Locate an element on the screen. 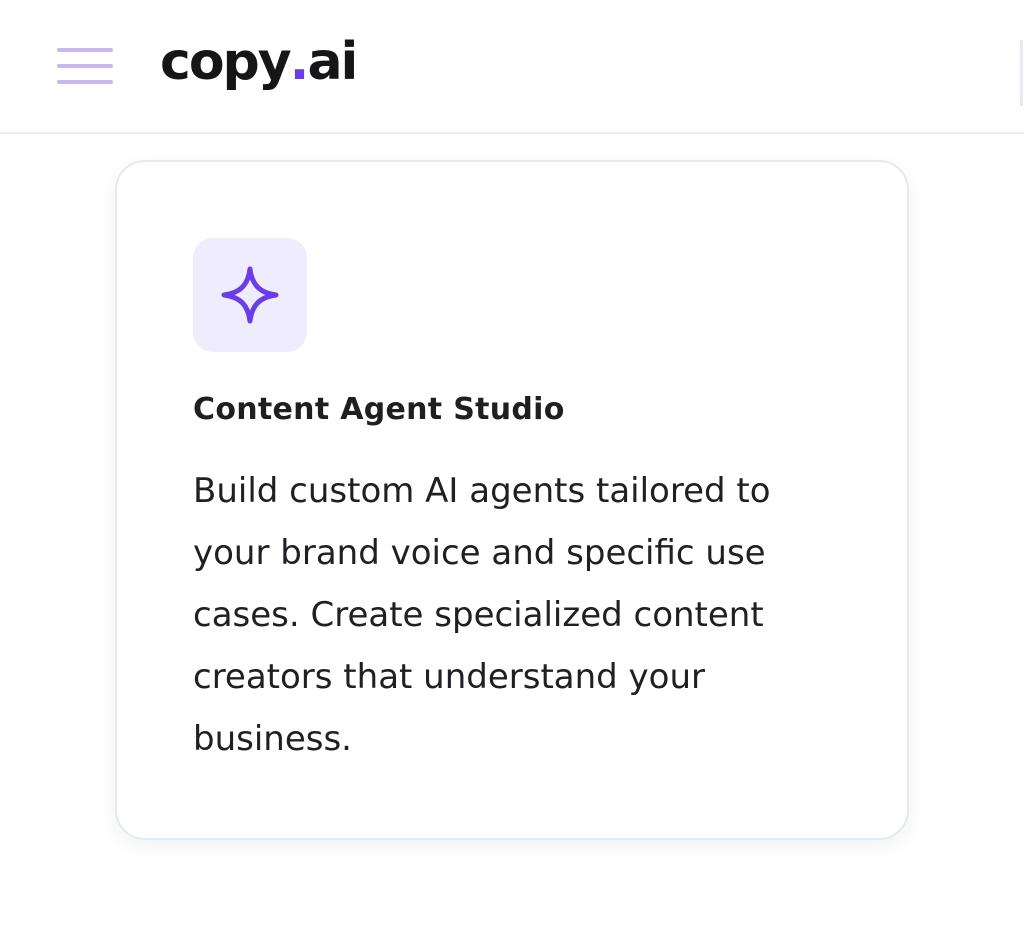 This screenshot has height=931, width=1024. navbar-divider is located at coordinates (1021, 73).